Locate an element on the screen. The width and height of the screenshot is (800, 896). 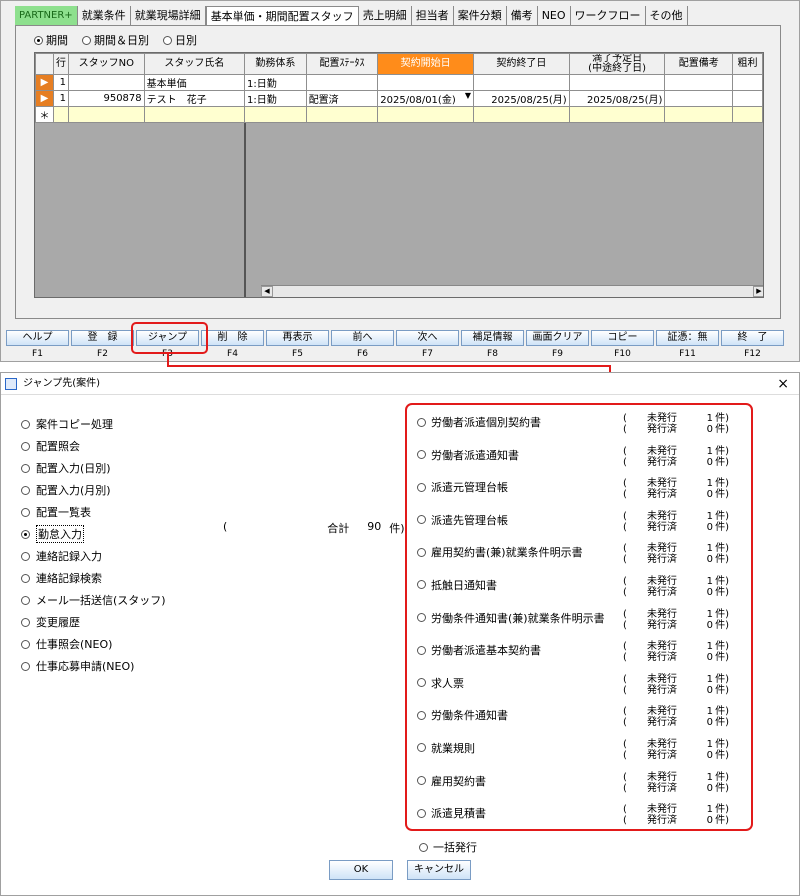
table-row: ▶ 1 基本単価 1:日勤 is located at coordinates (399, 82).